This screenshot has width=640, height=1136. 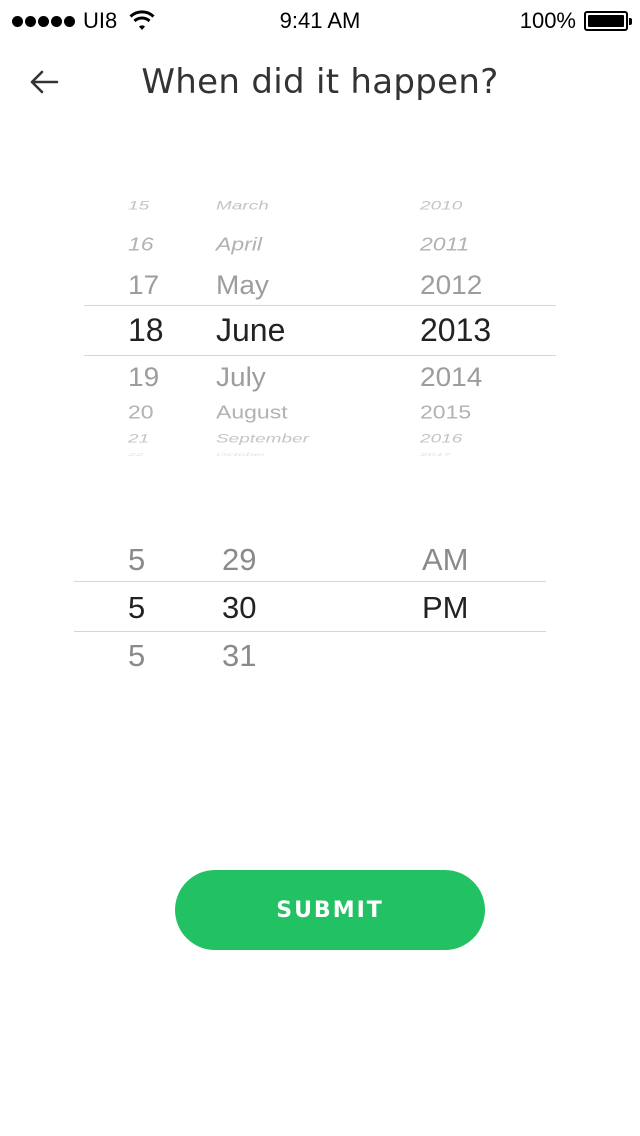 What do you see at coordinates (547, 20) in the screenshot?
I see `battery-percentage: 100%` at bounding box center [547, 20].